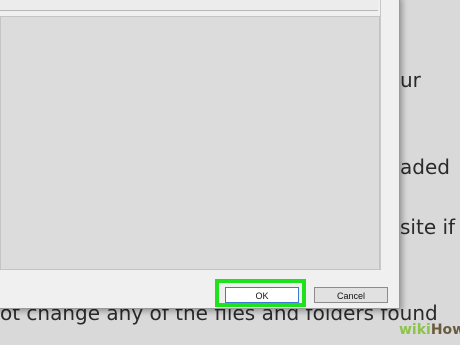 Image resolution: width=460 pixels, height=345 pixels. What do you see at coordinates (260, 293) in the screenshot?
I see `highlight-box` at bounding box center [260, 293].